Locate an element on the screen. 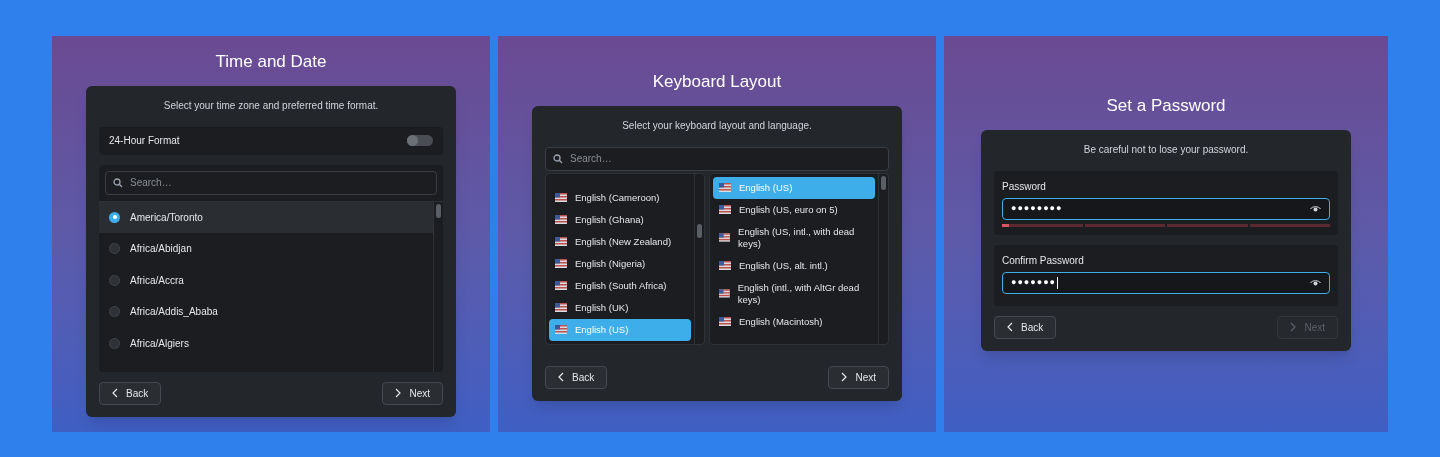 This screenshot has height=457, width=1440. layout-option: English (US, alt. intl.) is located at coordinates (794, 265).